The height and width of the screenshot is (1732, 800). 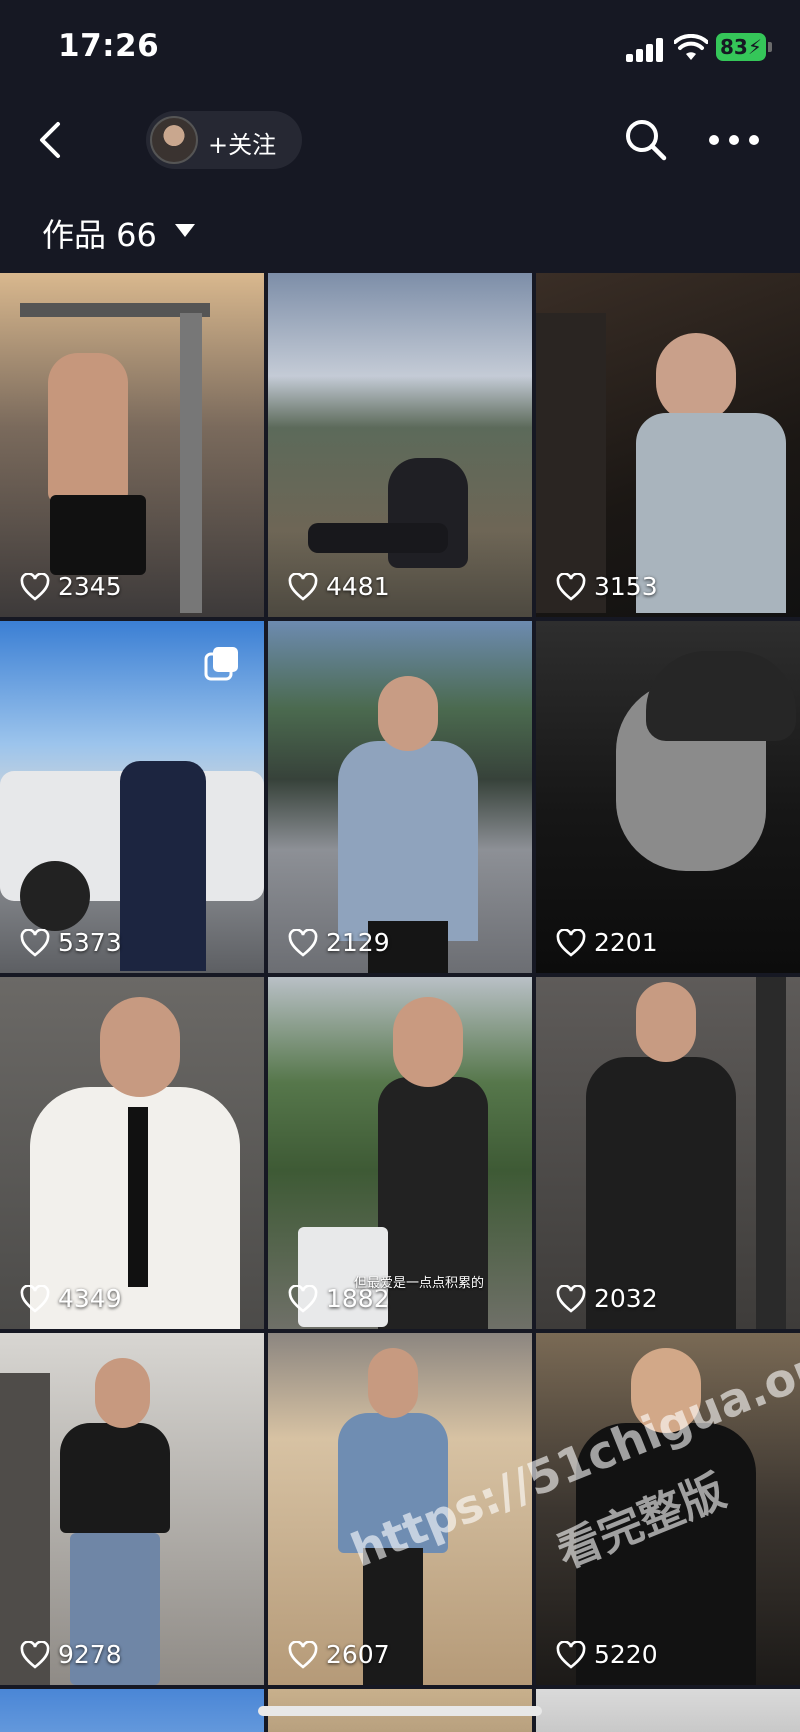 What do you see at coordinates (400, 445) in the screenshot?
I see `video-tile: 4481` at bounding box center [400, 445].